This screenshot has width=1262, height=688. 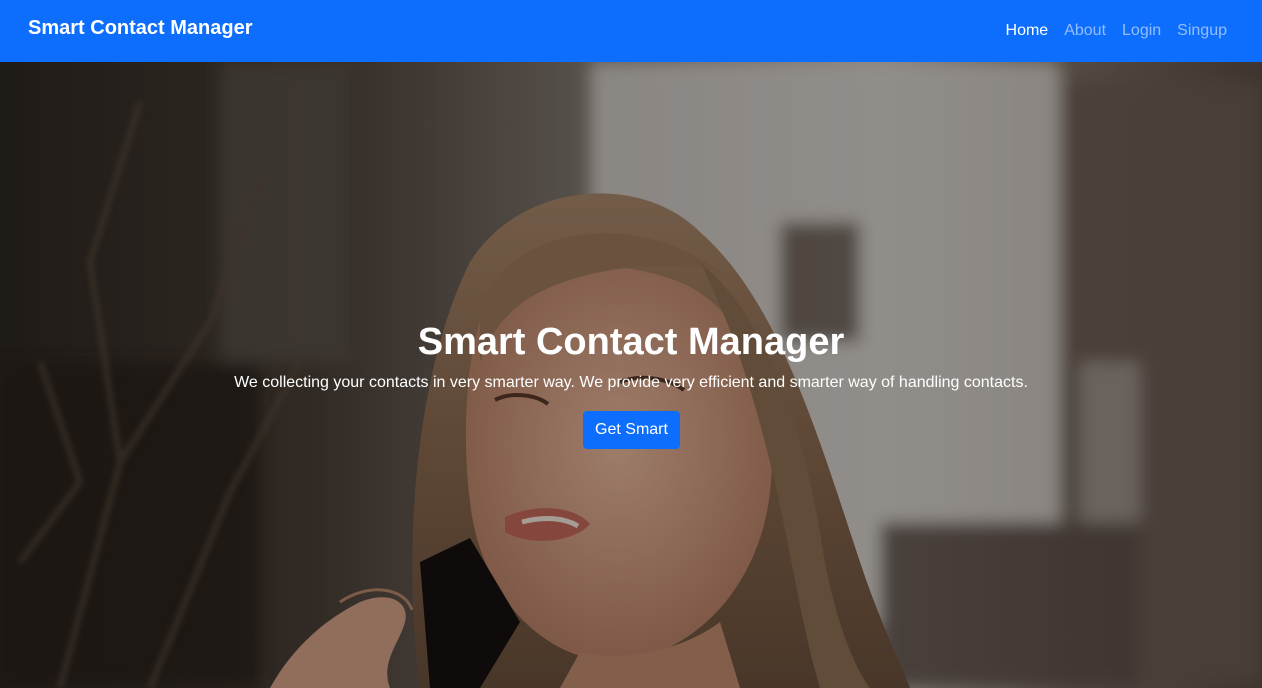 I want to click on get-smart-button: Get Smart, so click(x=631, y=430).